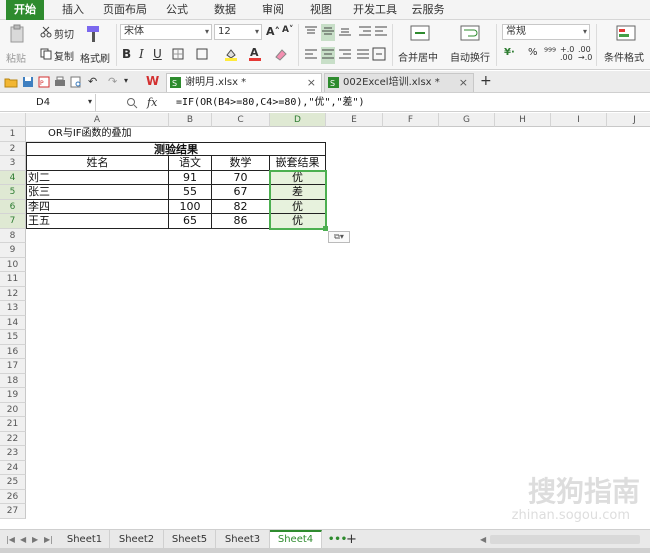 The width and height of the screenshot is (650, 553). I want to click on tab-cloud: 云服务, so click(428, 10).